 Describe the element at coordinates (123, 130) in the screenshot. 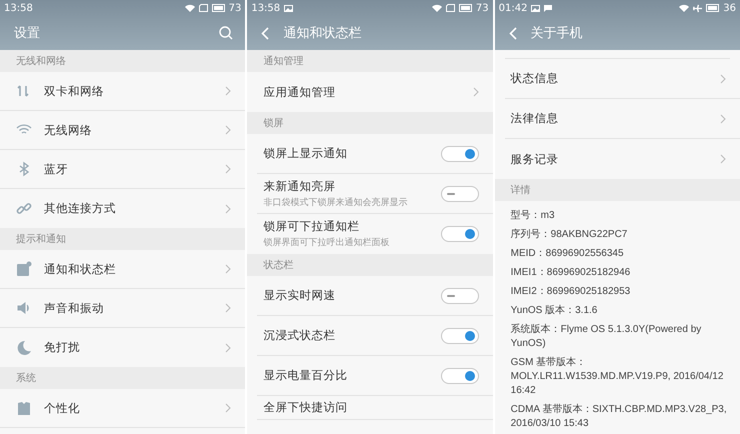

I see `list-item: 无线网络` at that location.